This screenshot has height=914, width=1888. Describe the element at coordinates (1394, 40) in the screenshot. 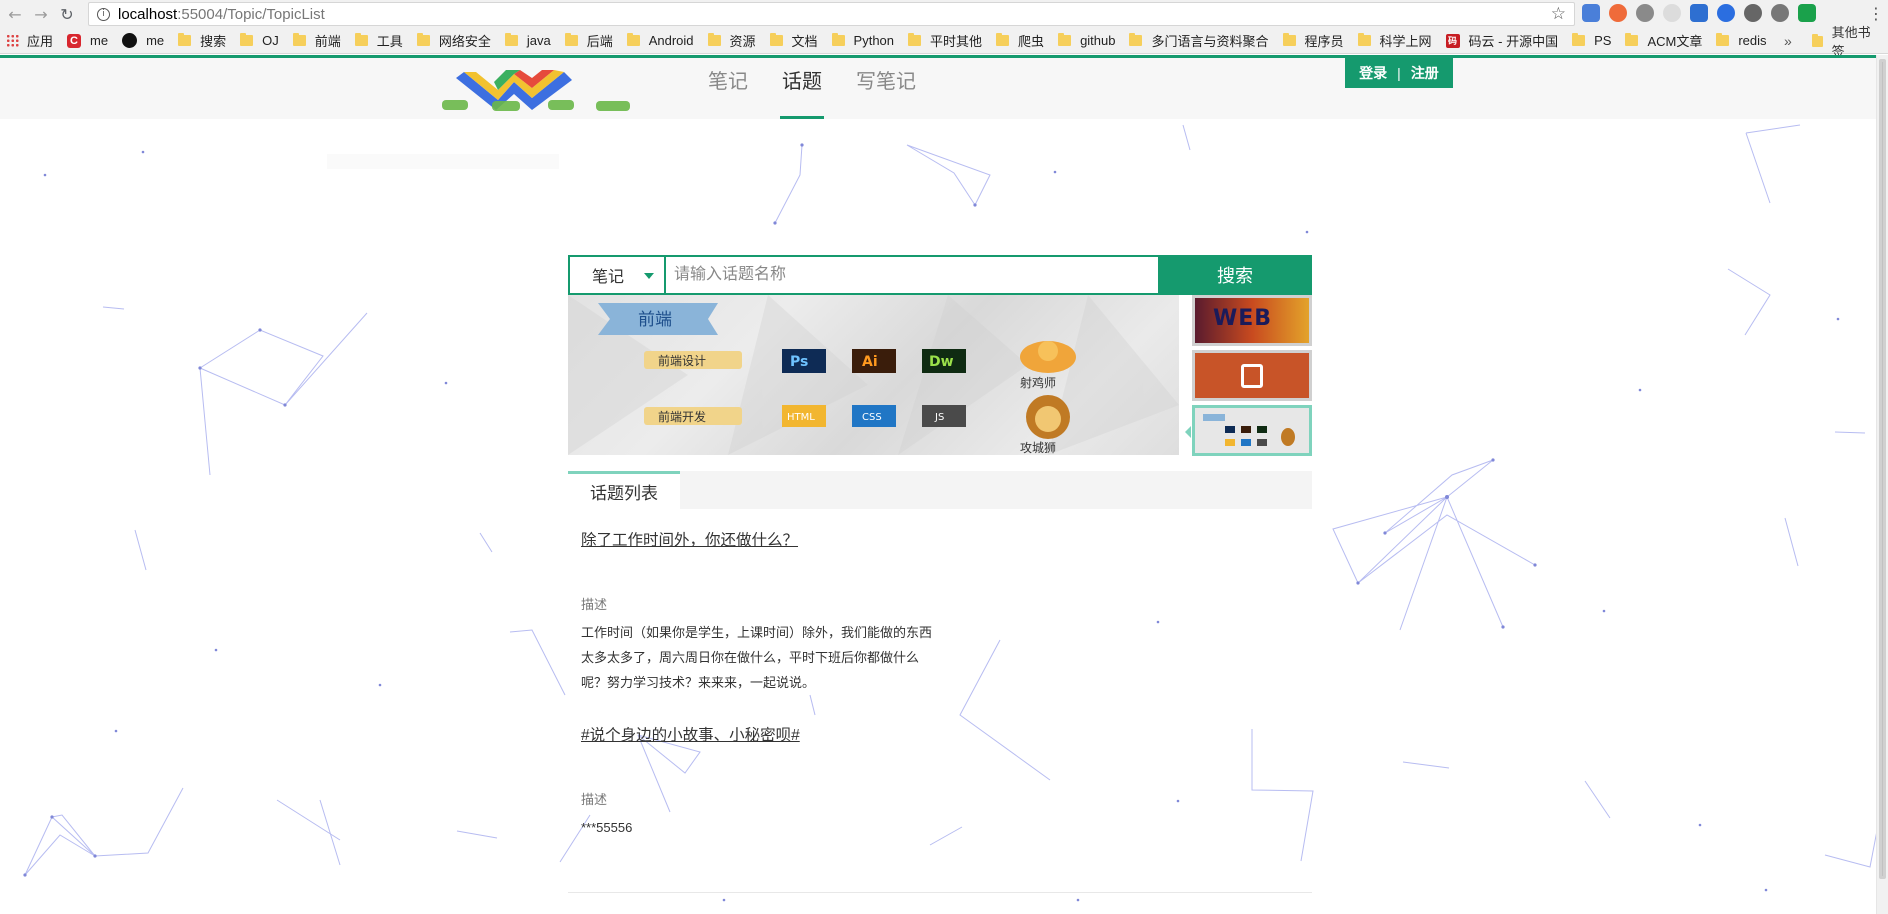

I see `bookmark-item: 科学上网` at that location.